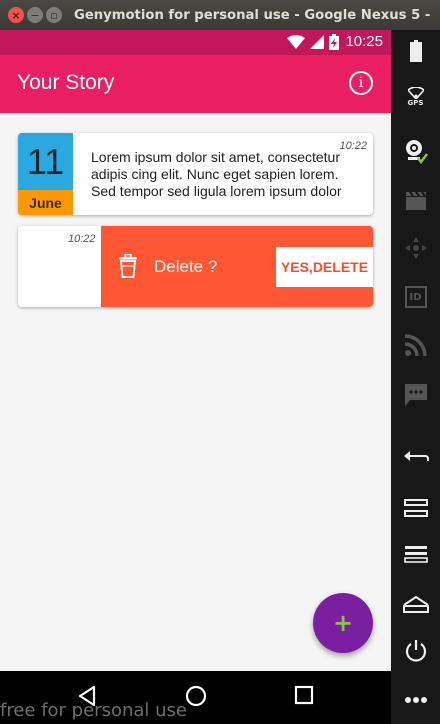 The image size is (440, 724). What do you see at coordinates (128, 266) in the screenshot?
I see `trash-icon` at bounding box center [128, 266].